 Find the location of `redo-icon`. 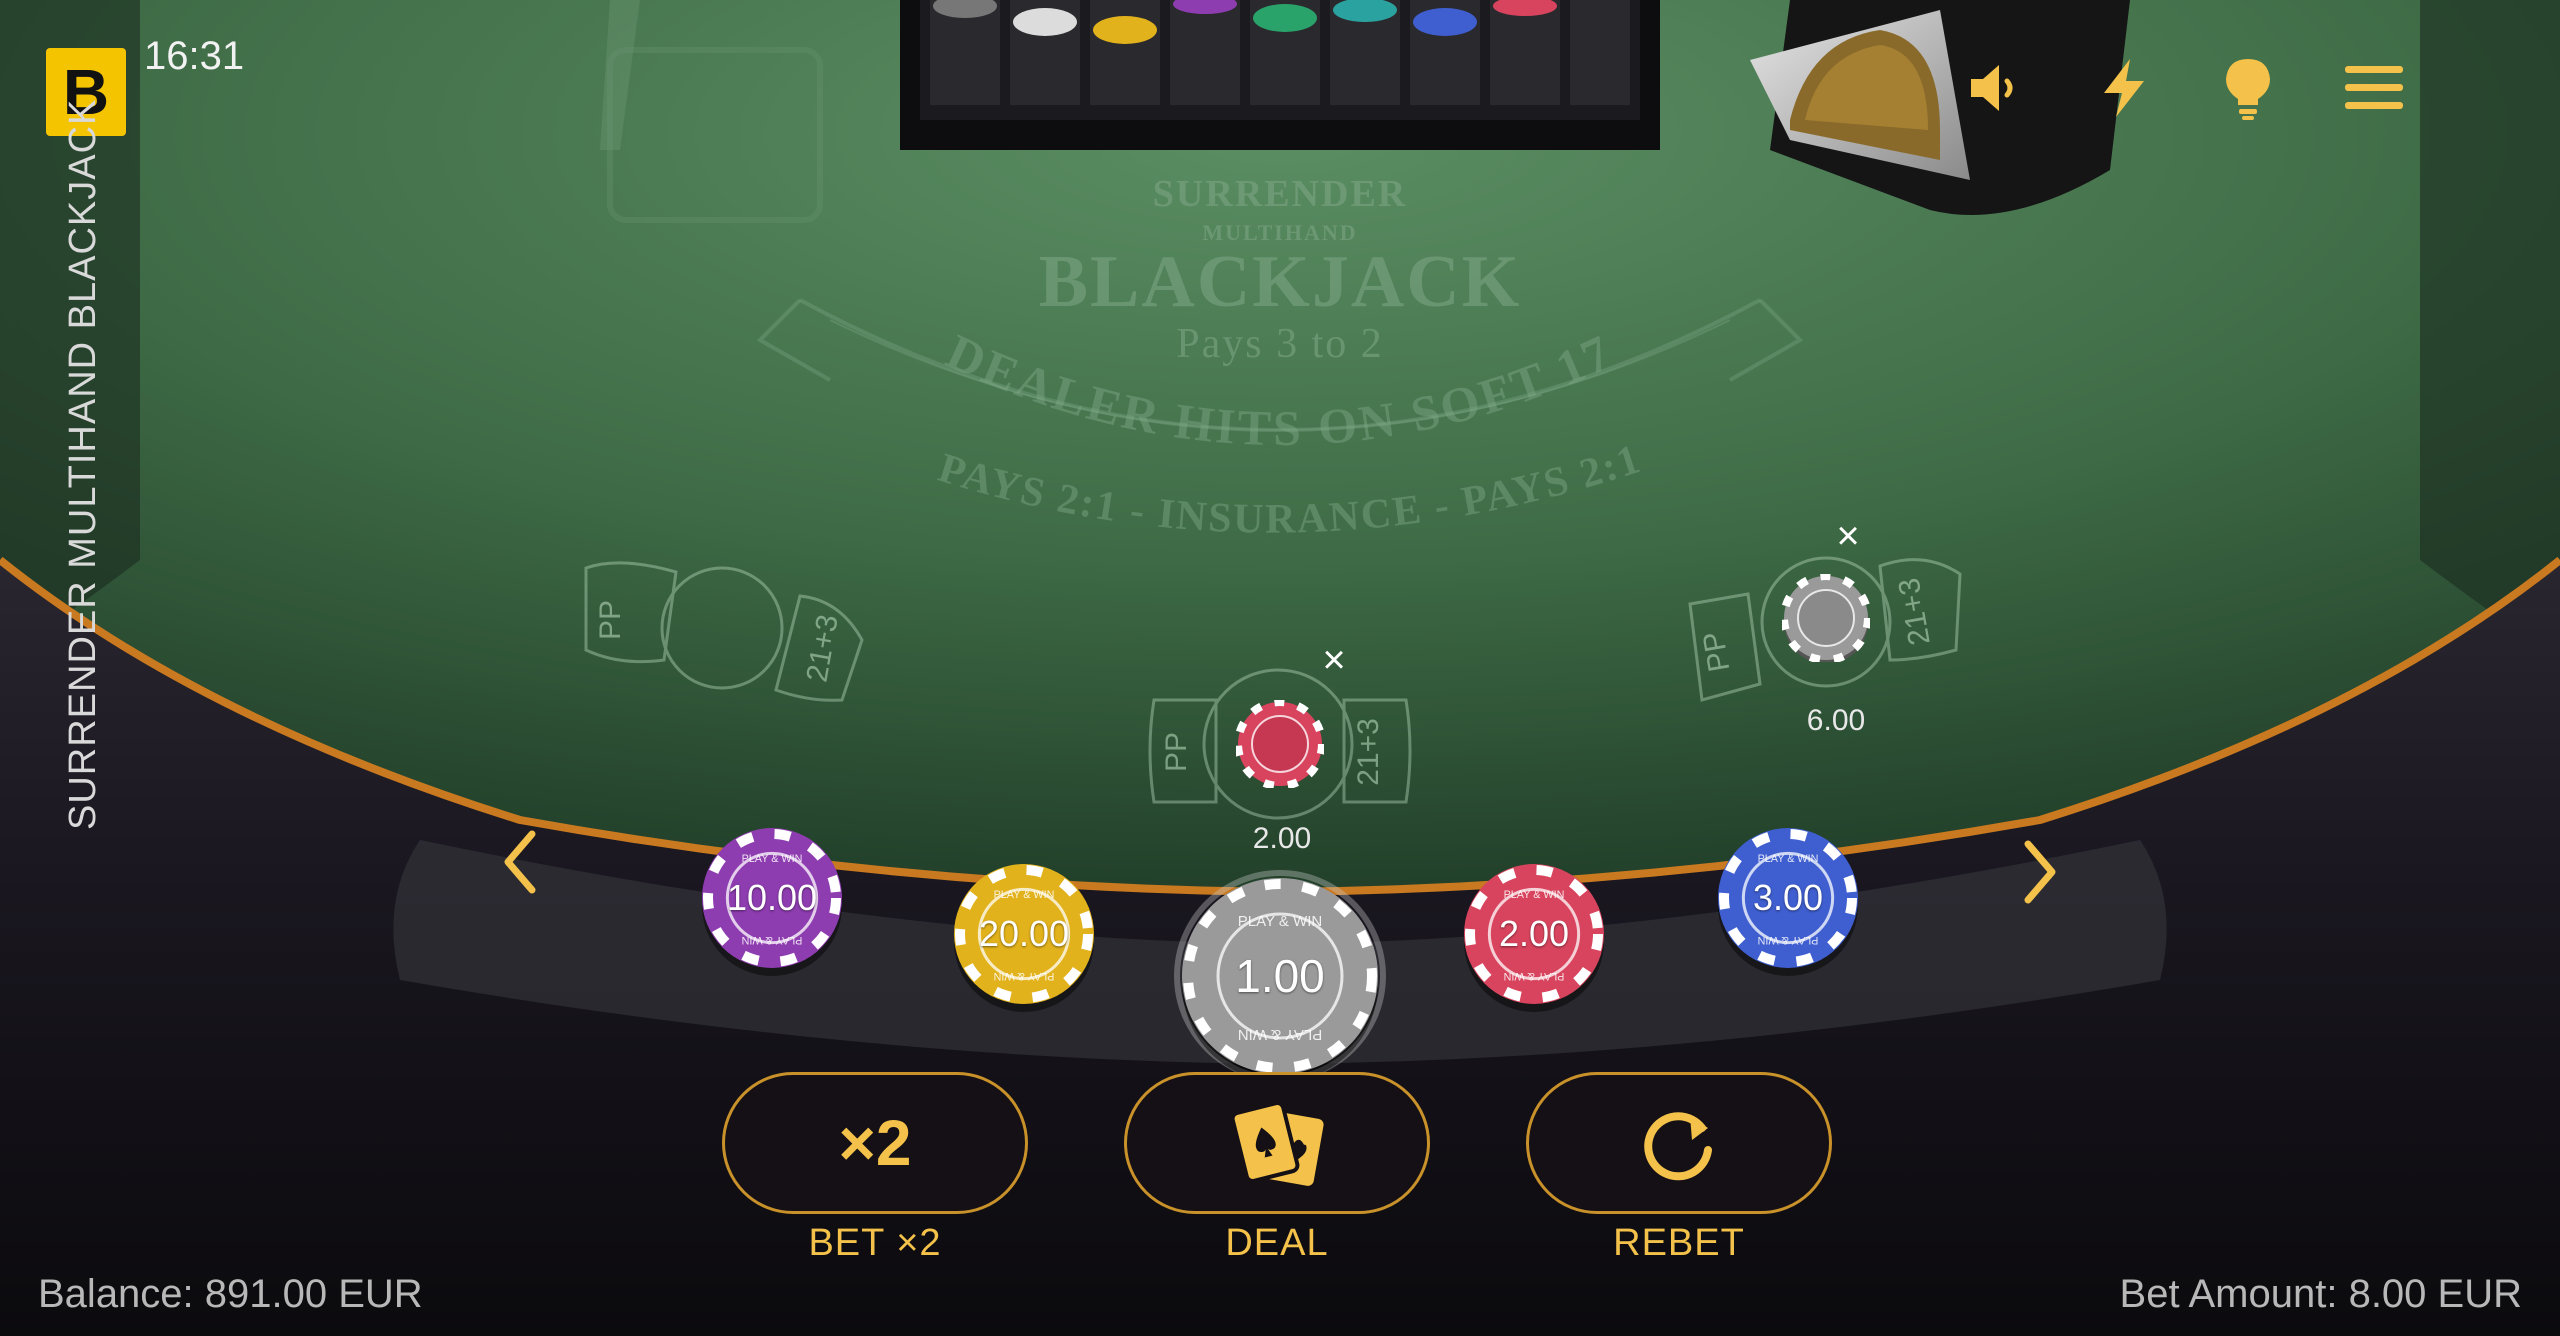

redo-icon is located at coordinates (1678, 1146).